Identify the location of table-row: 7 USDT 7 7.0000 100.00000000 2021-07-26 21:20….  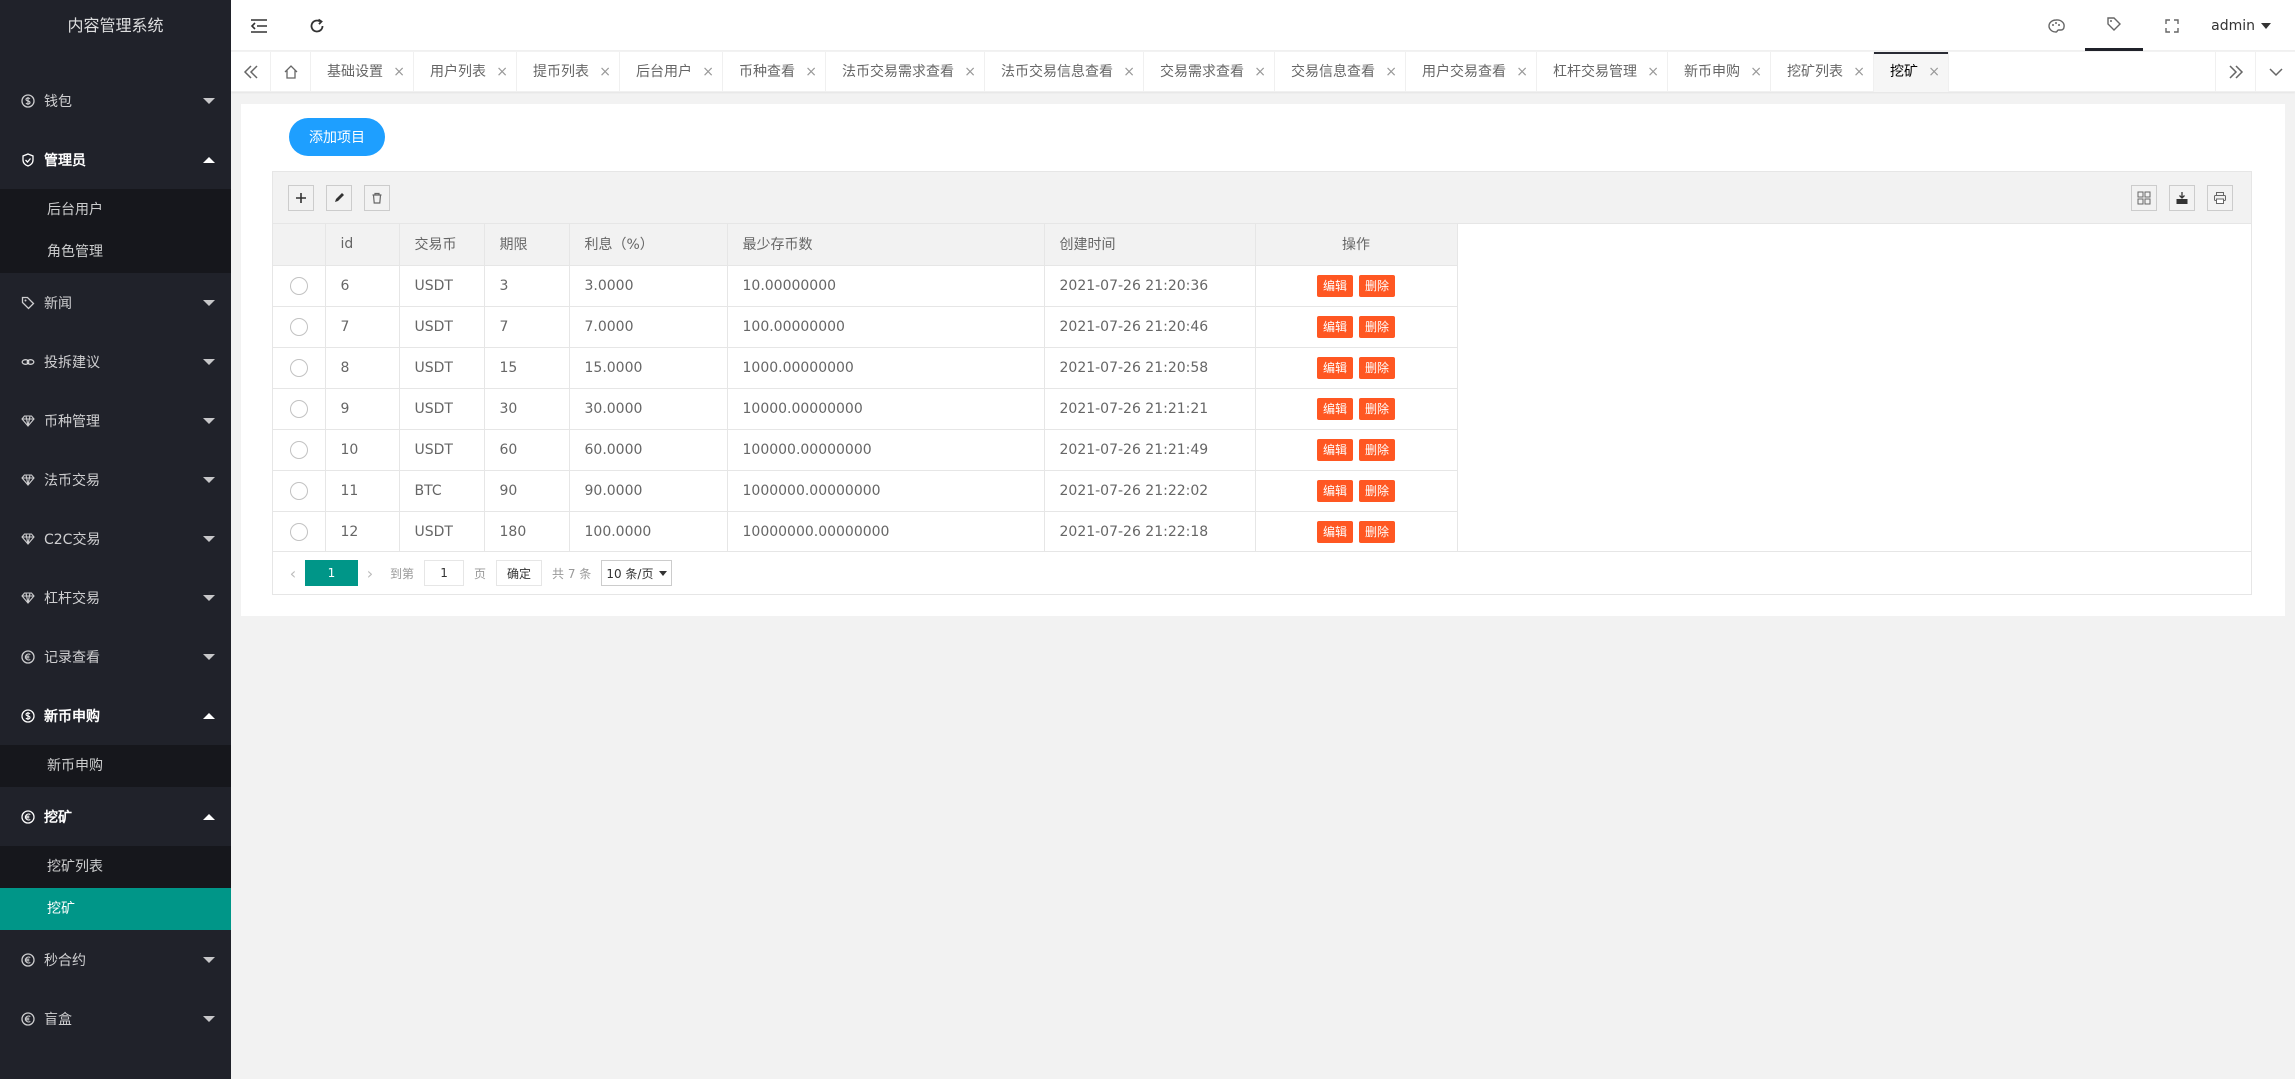
(865, 327).